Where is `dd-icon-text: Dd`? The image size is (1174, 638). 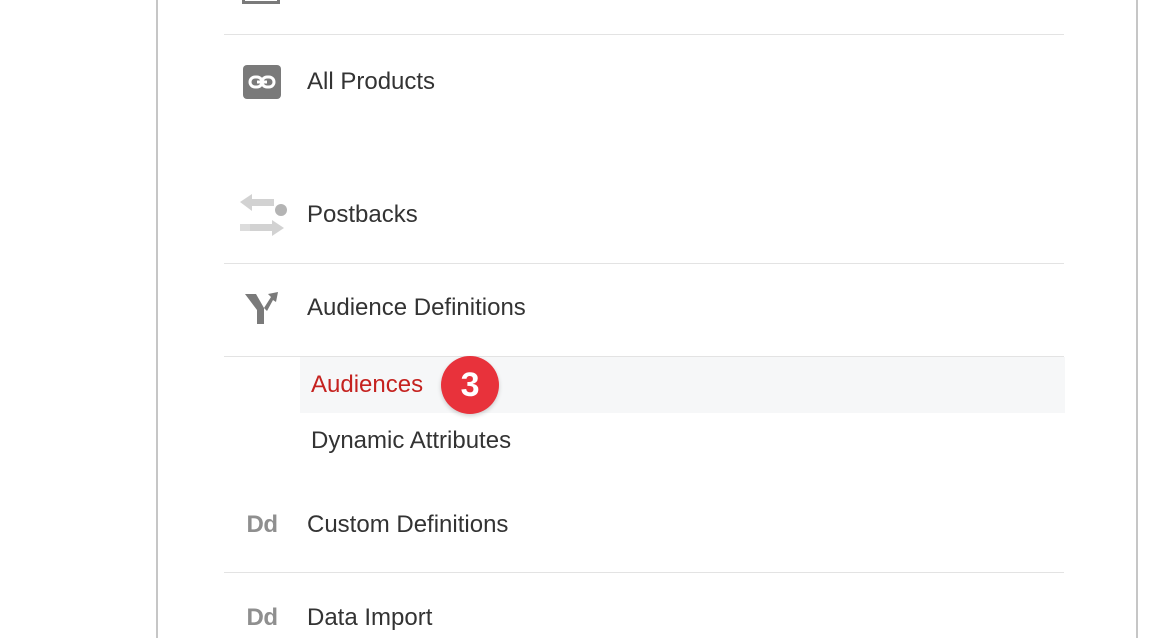 dd-icon-text: Dd is located at coordinates (262, 524).